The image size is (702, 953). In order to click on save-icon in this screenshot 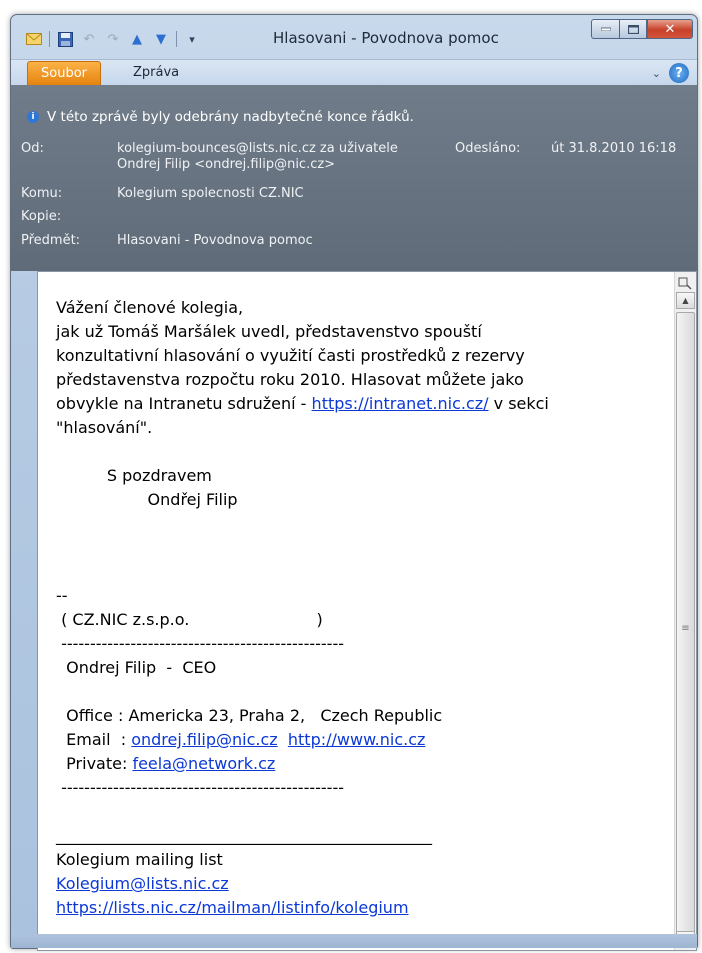, I will do `click(65, 39)`.